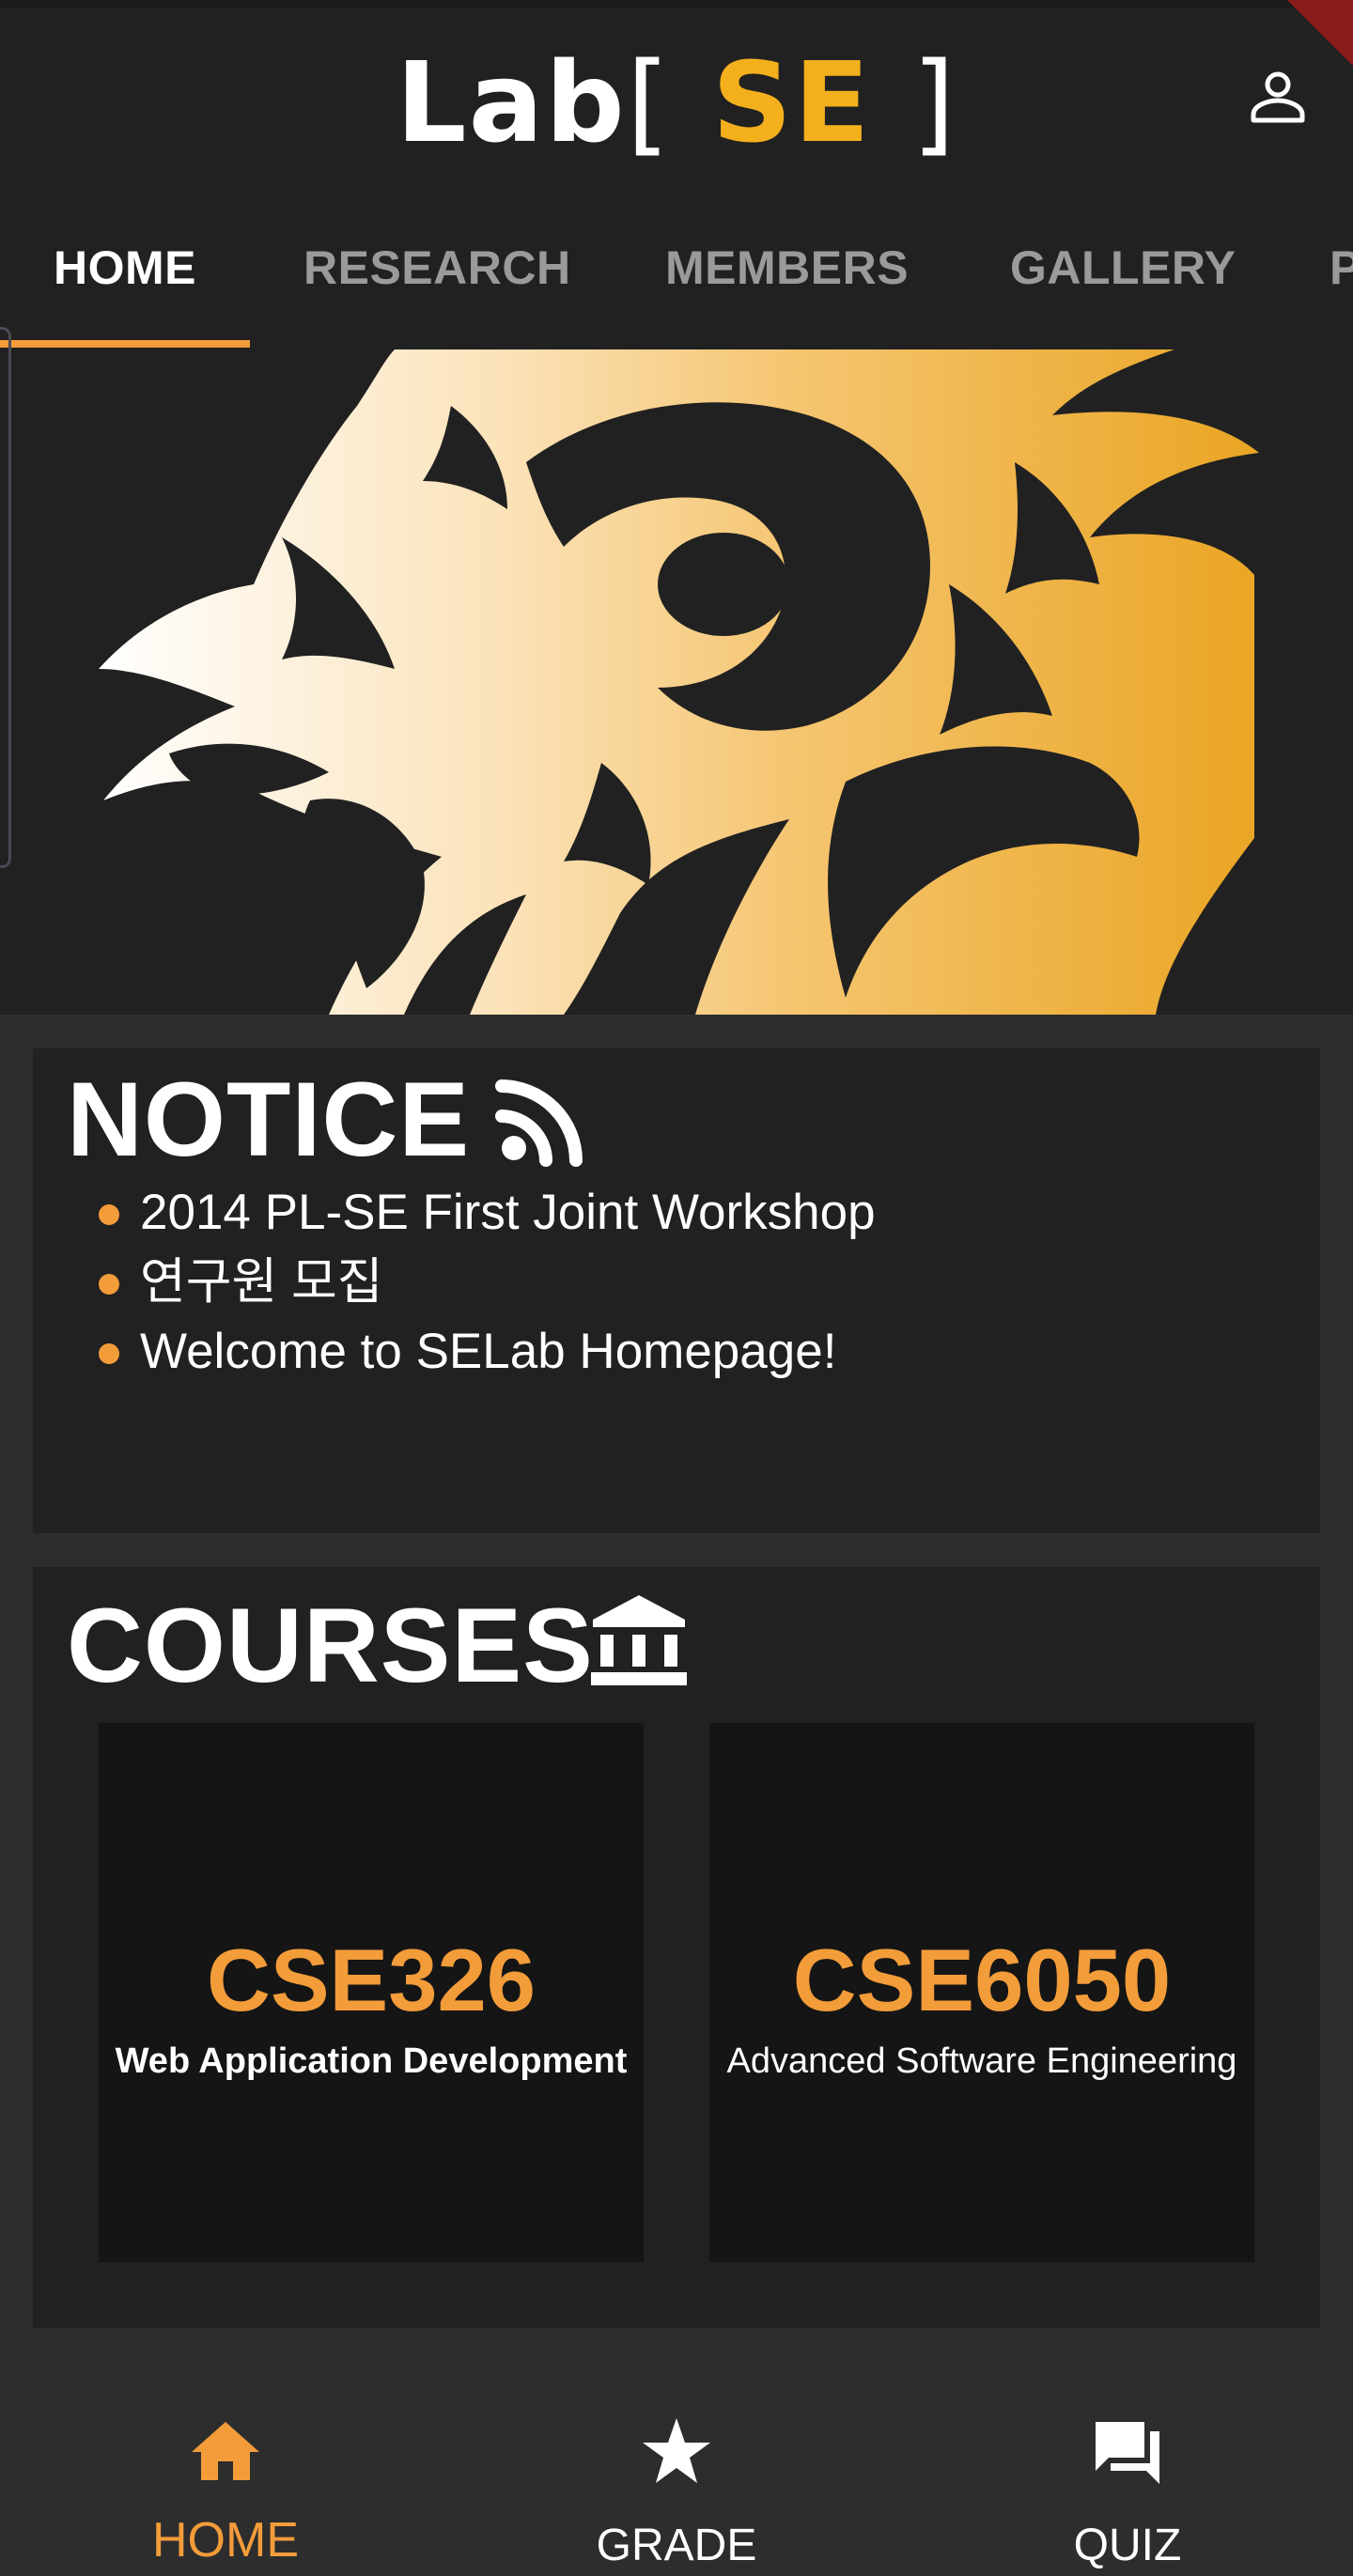 Image resolution: width=1353 pixels, height=2576 pixels. Describe the element at coordinates (934, 102) in the screenshot. I see `logo-close-bracket: ]` at that location.